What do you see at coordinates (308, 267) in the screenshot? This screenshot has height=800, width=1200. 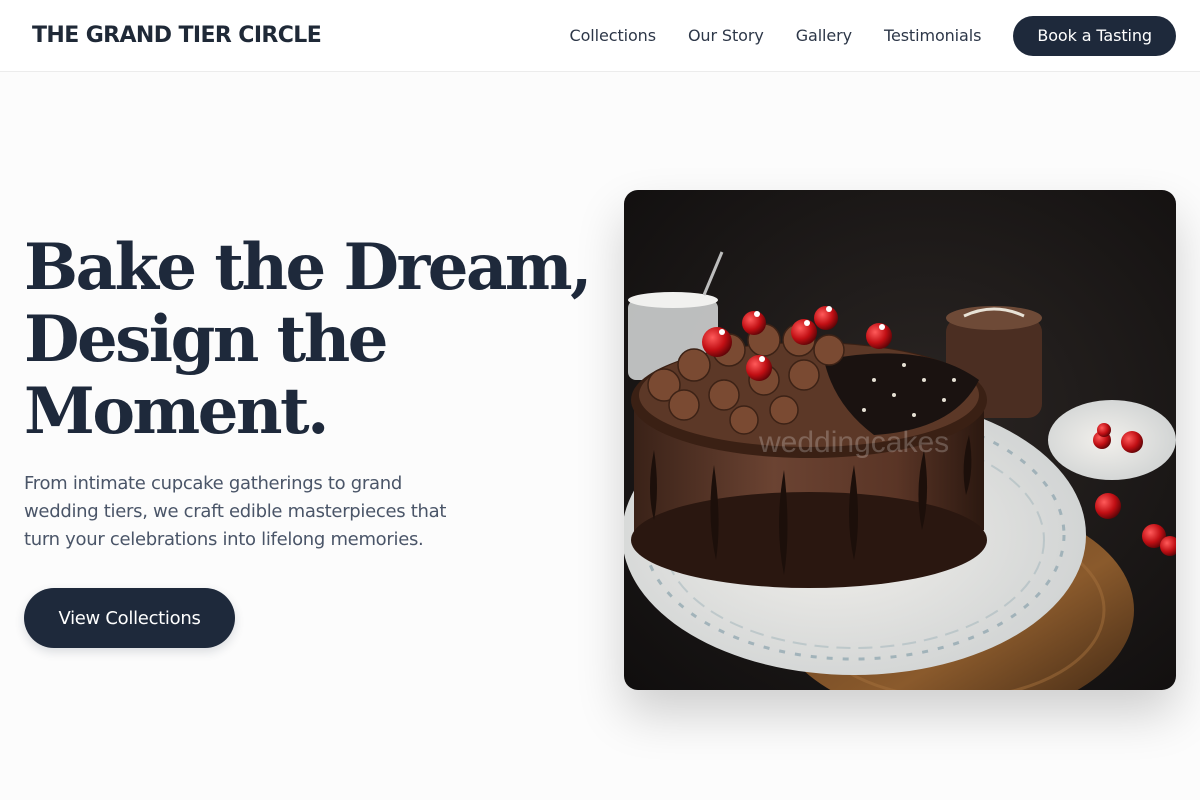 I see `headline-line-1: Bake the Dream,` at bounding box center [308, 267].